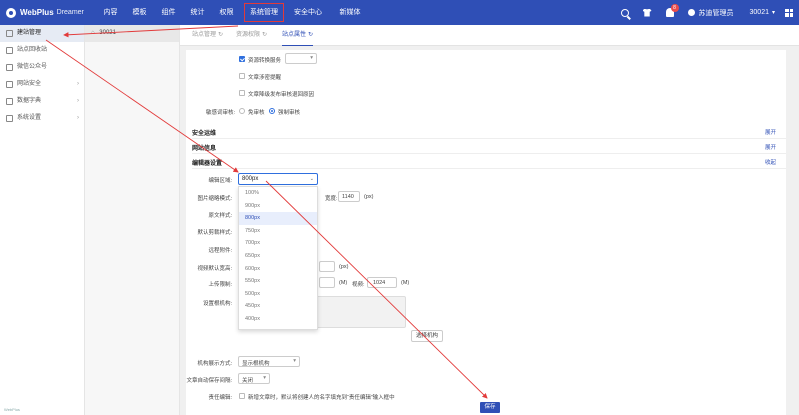  I want to click on site-selector: 30021, so click(759, 12).